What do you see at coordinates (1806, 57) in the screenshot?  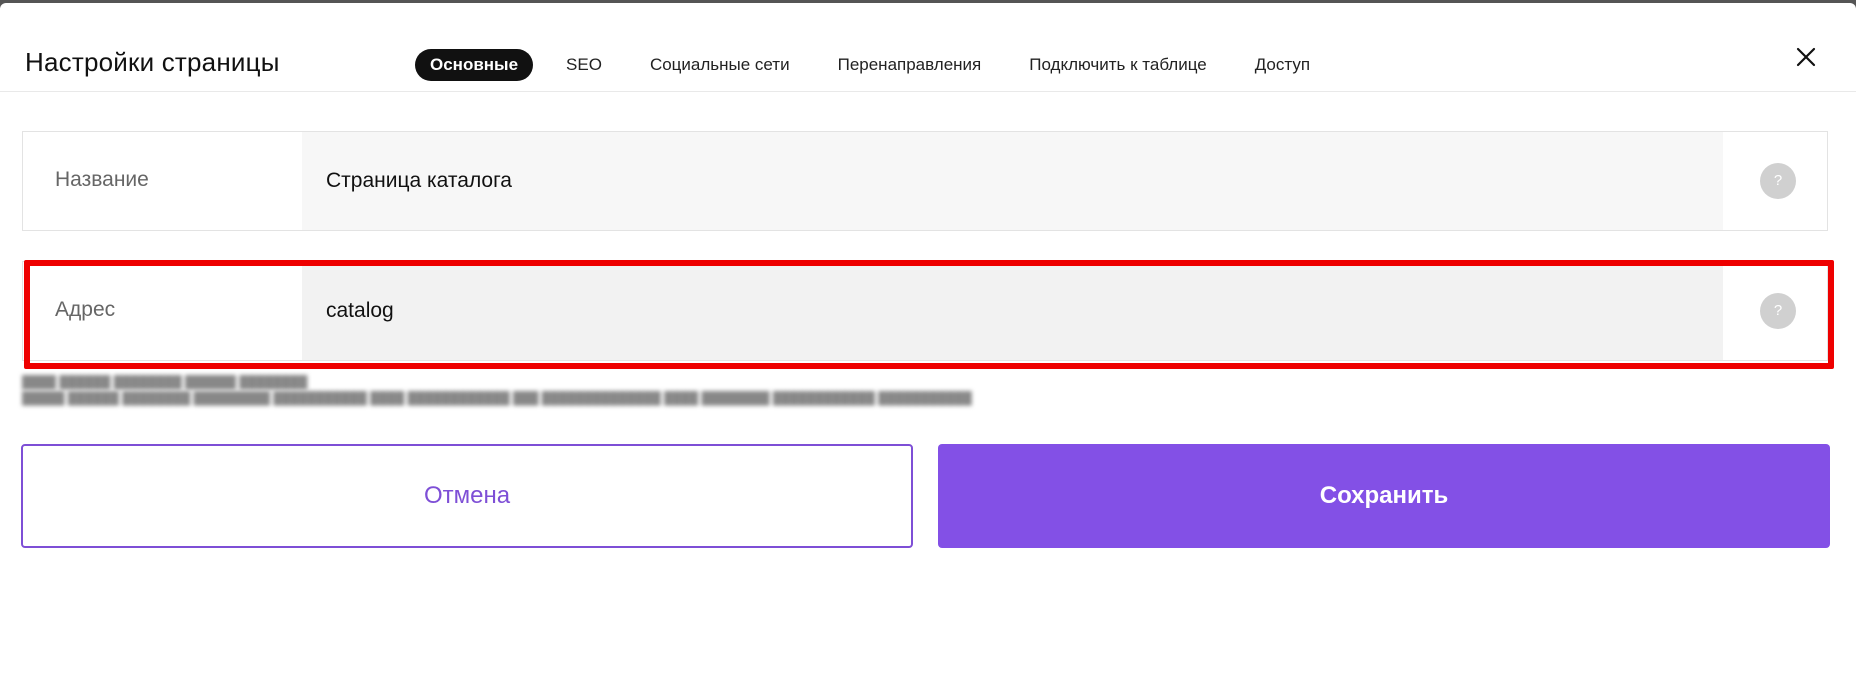 I see `close-icon` at bounding box center [1806, 57].